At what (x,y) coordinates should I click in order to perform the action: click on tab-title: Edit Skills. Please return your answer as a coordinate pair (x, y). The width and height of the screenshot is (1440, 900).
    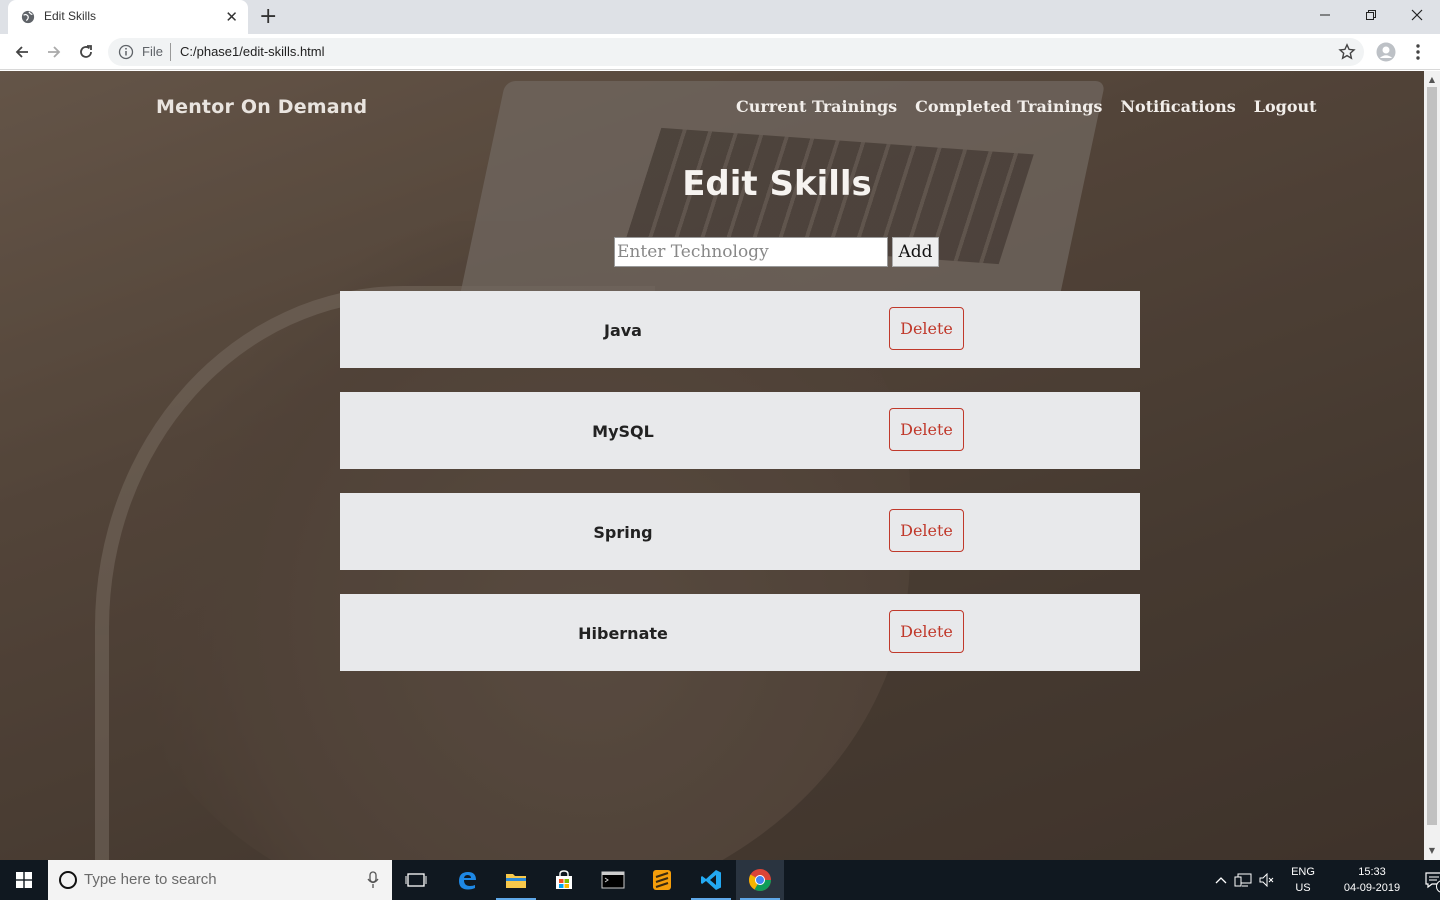
    Looking at the image, I should click on (70, 16).